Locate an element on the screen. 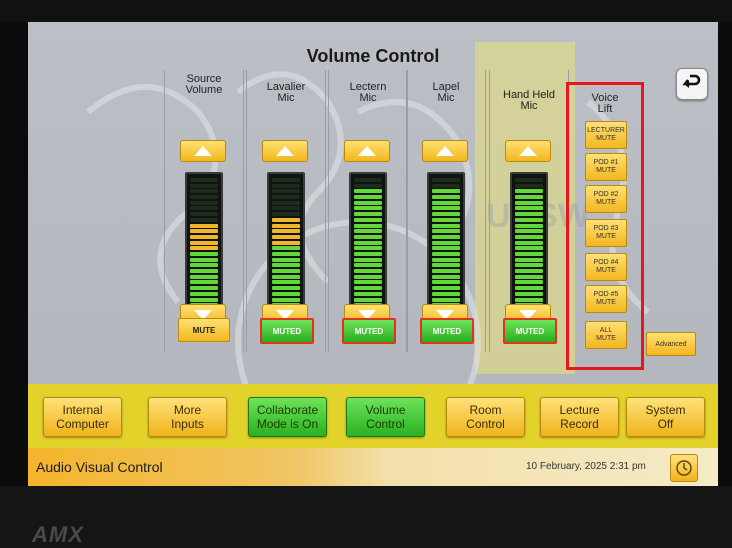 This screenshot has height=548, width=732. amx-logo: AMX is located at coordinates (58, 534).